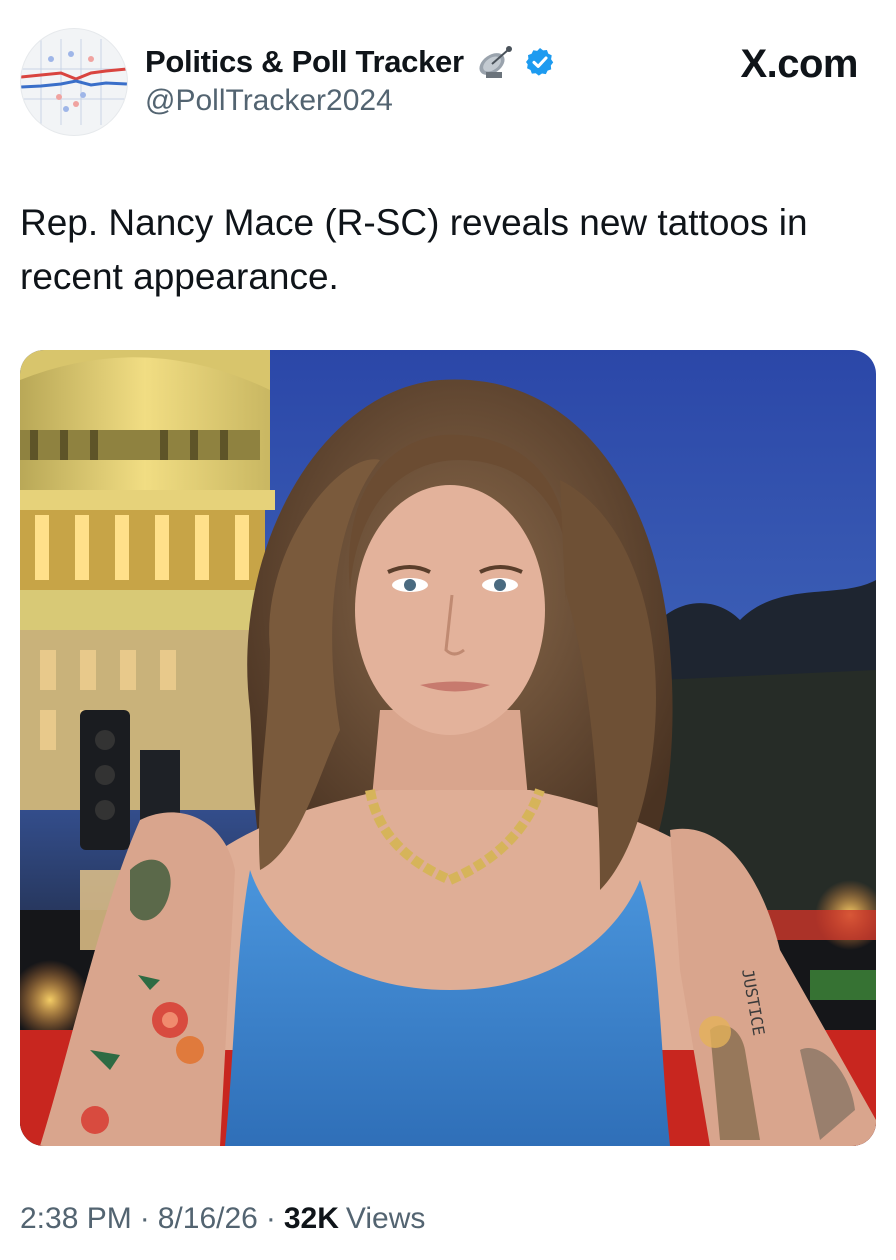  Describe the element at coordinates (304, 62) in the screenshot. I see `display-name: Politics & Poll Tracker` at that location.